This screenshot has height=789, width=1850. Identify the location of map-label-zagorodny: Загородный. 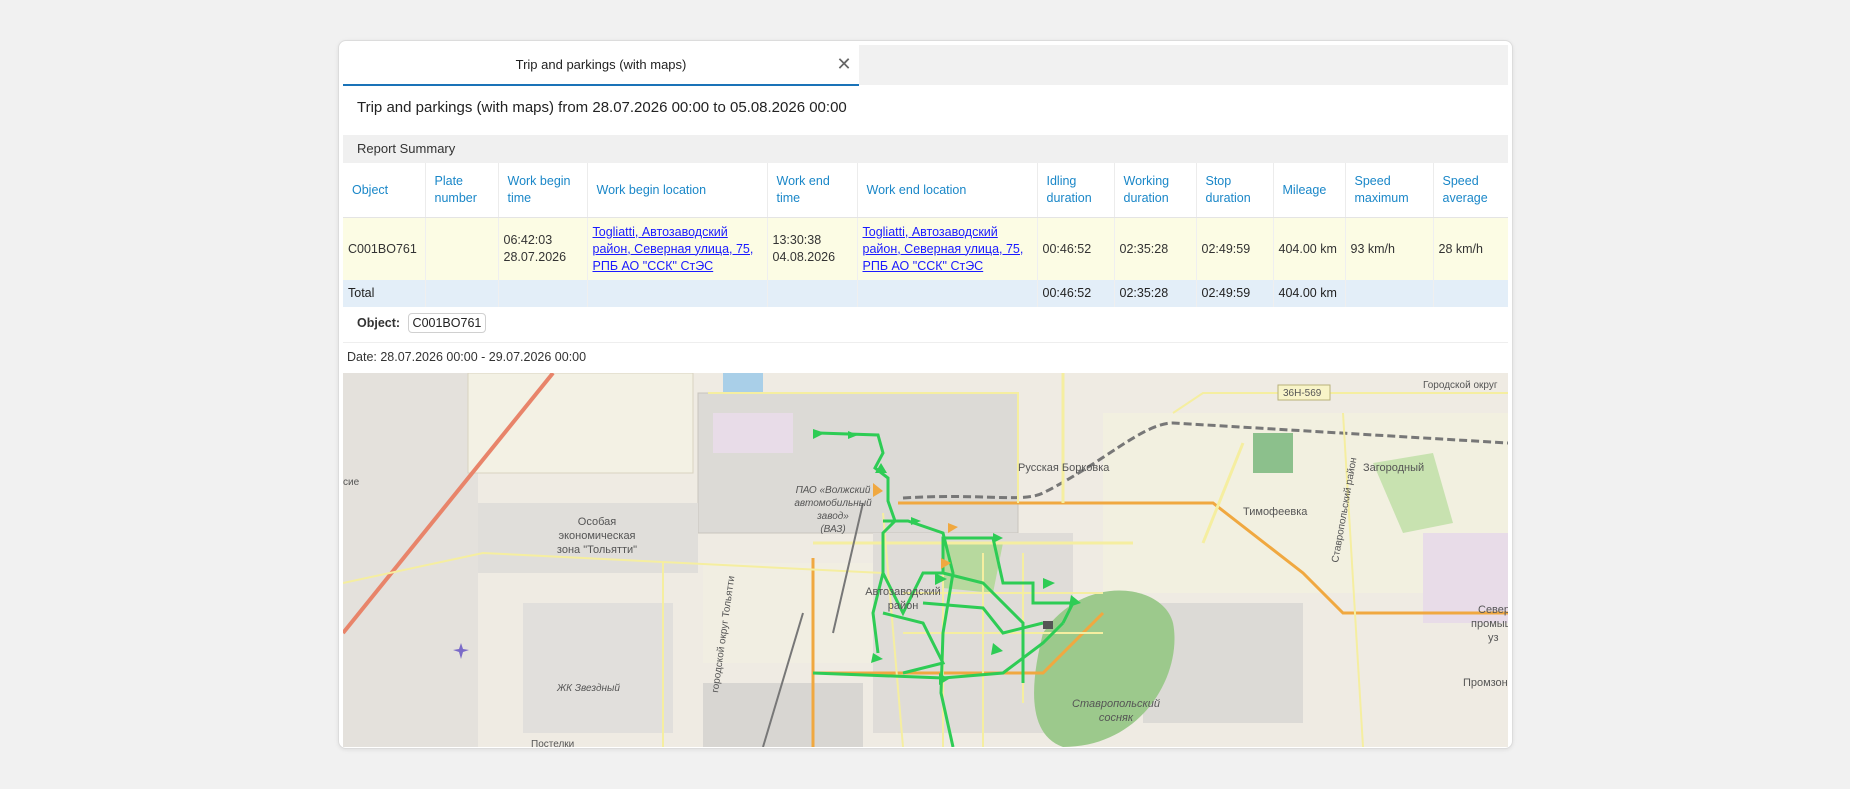
(1393, 468).